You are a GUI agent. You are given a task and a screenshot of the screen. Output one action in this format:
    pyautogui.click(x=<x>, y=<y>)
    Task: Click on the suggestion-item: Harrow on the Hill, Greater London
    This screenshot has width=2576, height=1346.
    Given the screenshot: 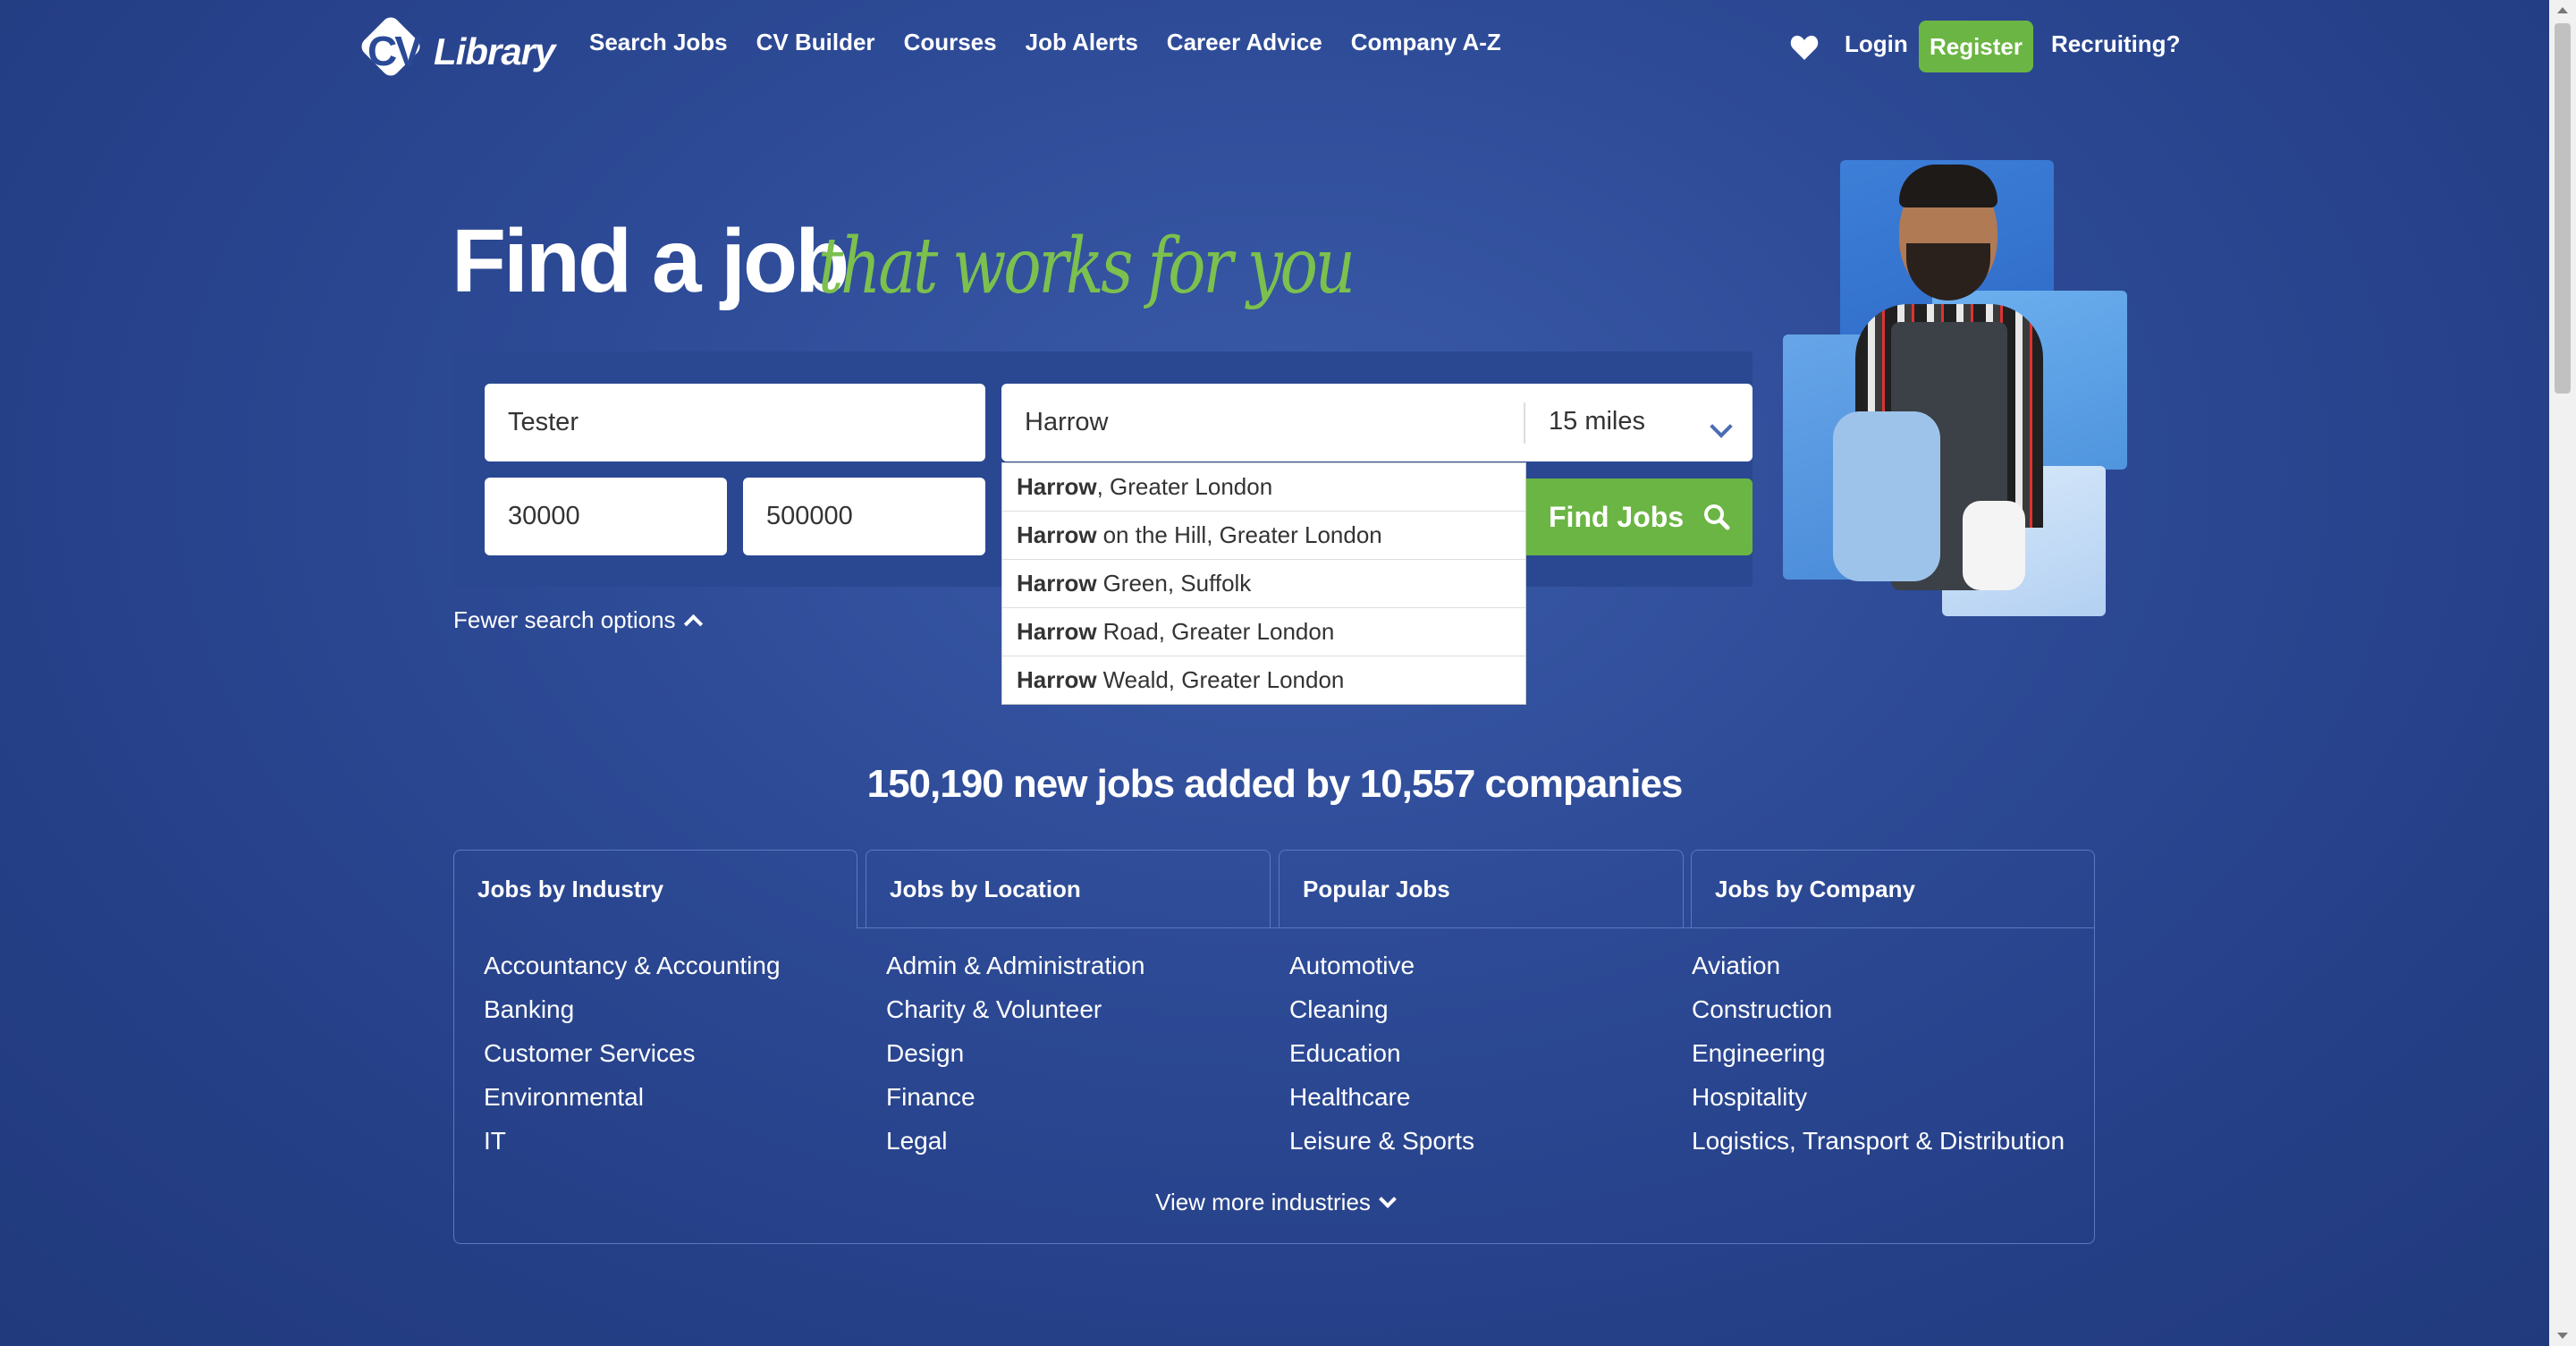 What is the action you would take?
    pyautogui.click(x=1263, y=536)
    